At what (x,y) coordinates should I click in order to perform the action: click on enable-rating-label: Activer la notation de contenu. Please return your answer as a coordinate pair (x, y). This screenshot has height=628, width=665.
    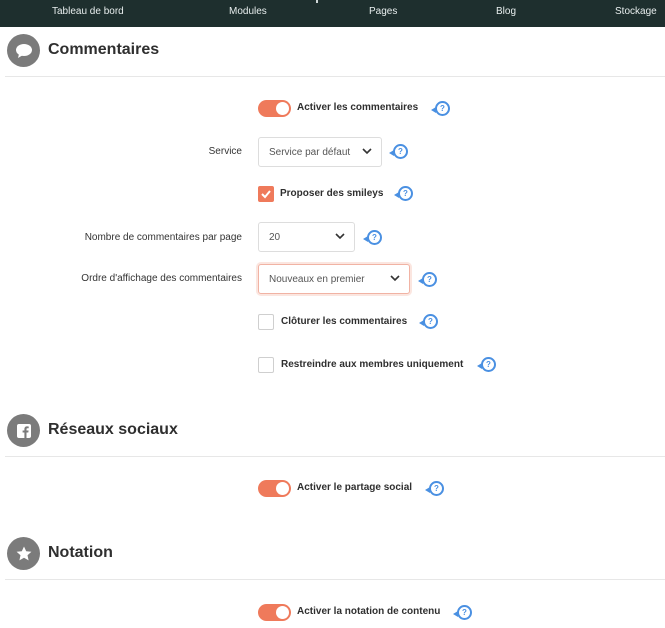
    Looking at the image, I should click on (369, 611).